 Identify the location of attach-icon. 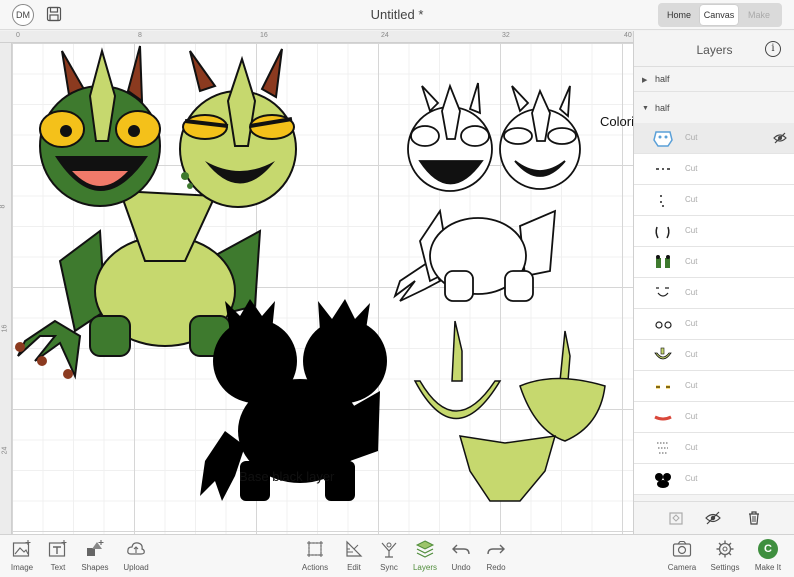
(676, 518).